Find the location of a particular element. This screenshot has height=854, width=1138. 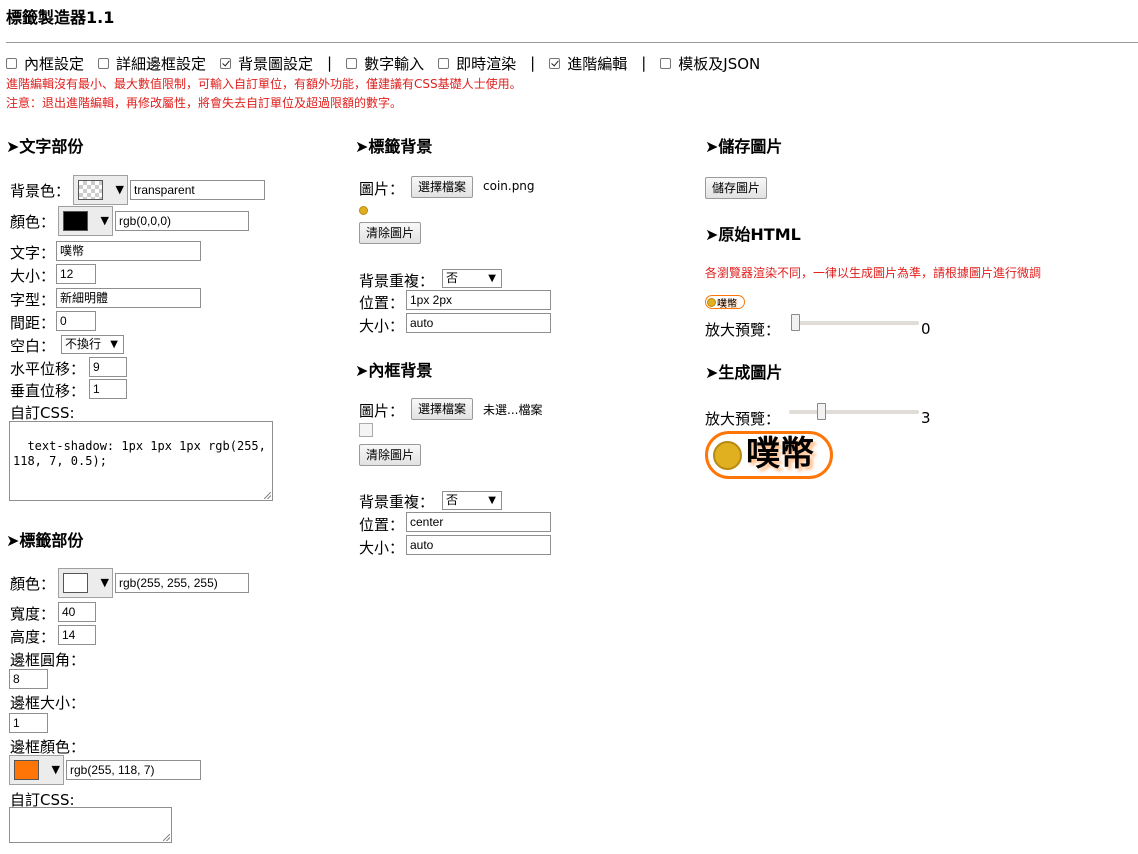

text-bg-color-picker: ▼ is located at coordinates (100, 190).